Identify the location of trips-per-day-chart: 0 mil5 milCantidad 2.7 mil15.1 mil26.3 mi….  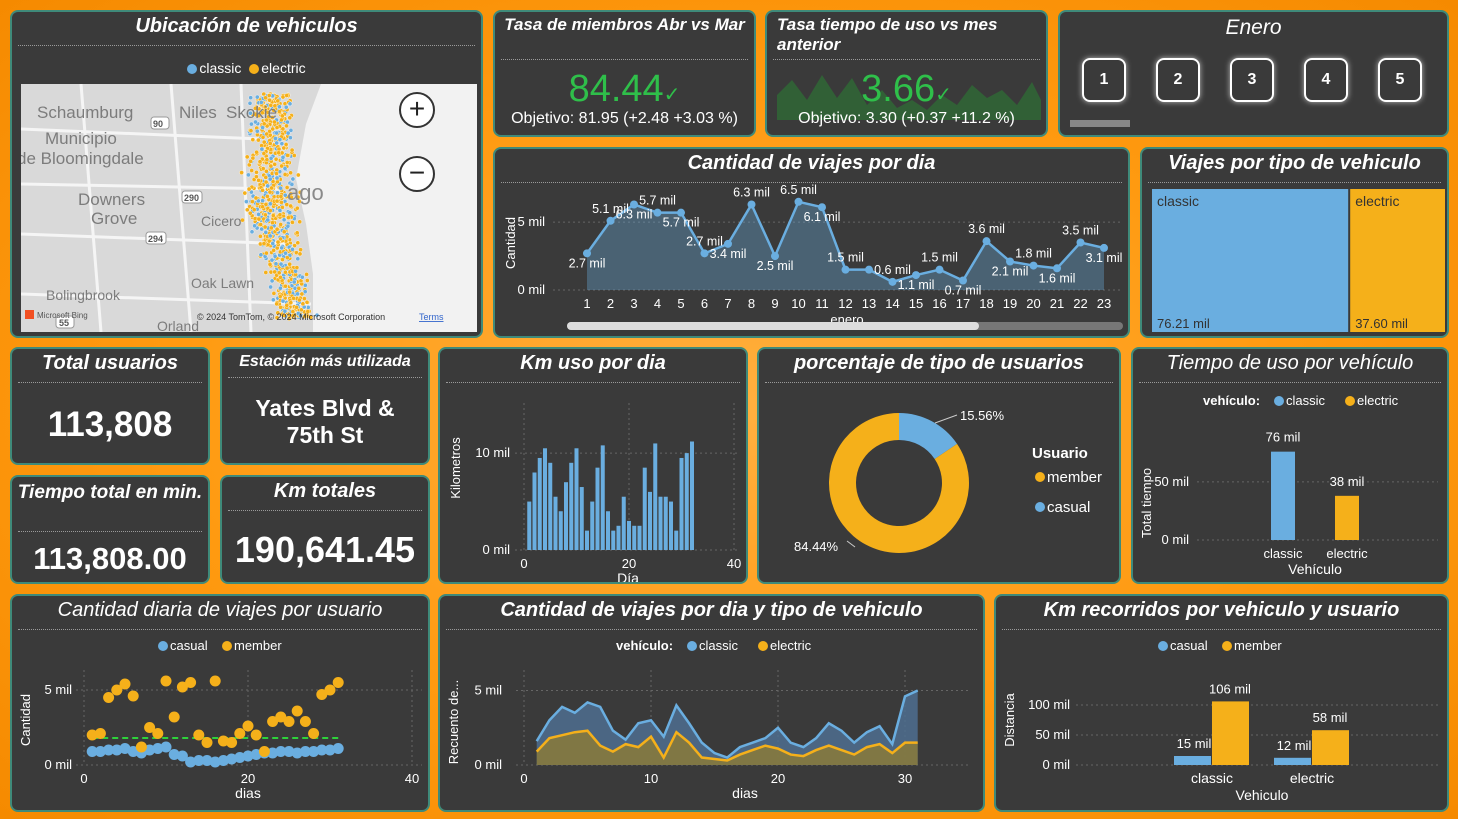
(812, 255).